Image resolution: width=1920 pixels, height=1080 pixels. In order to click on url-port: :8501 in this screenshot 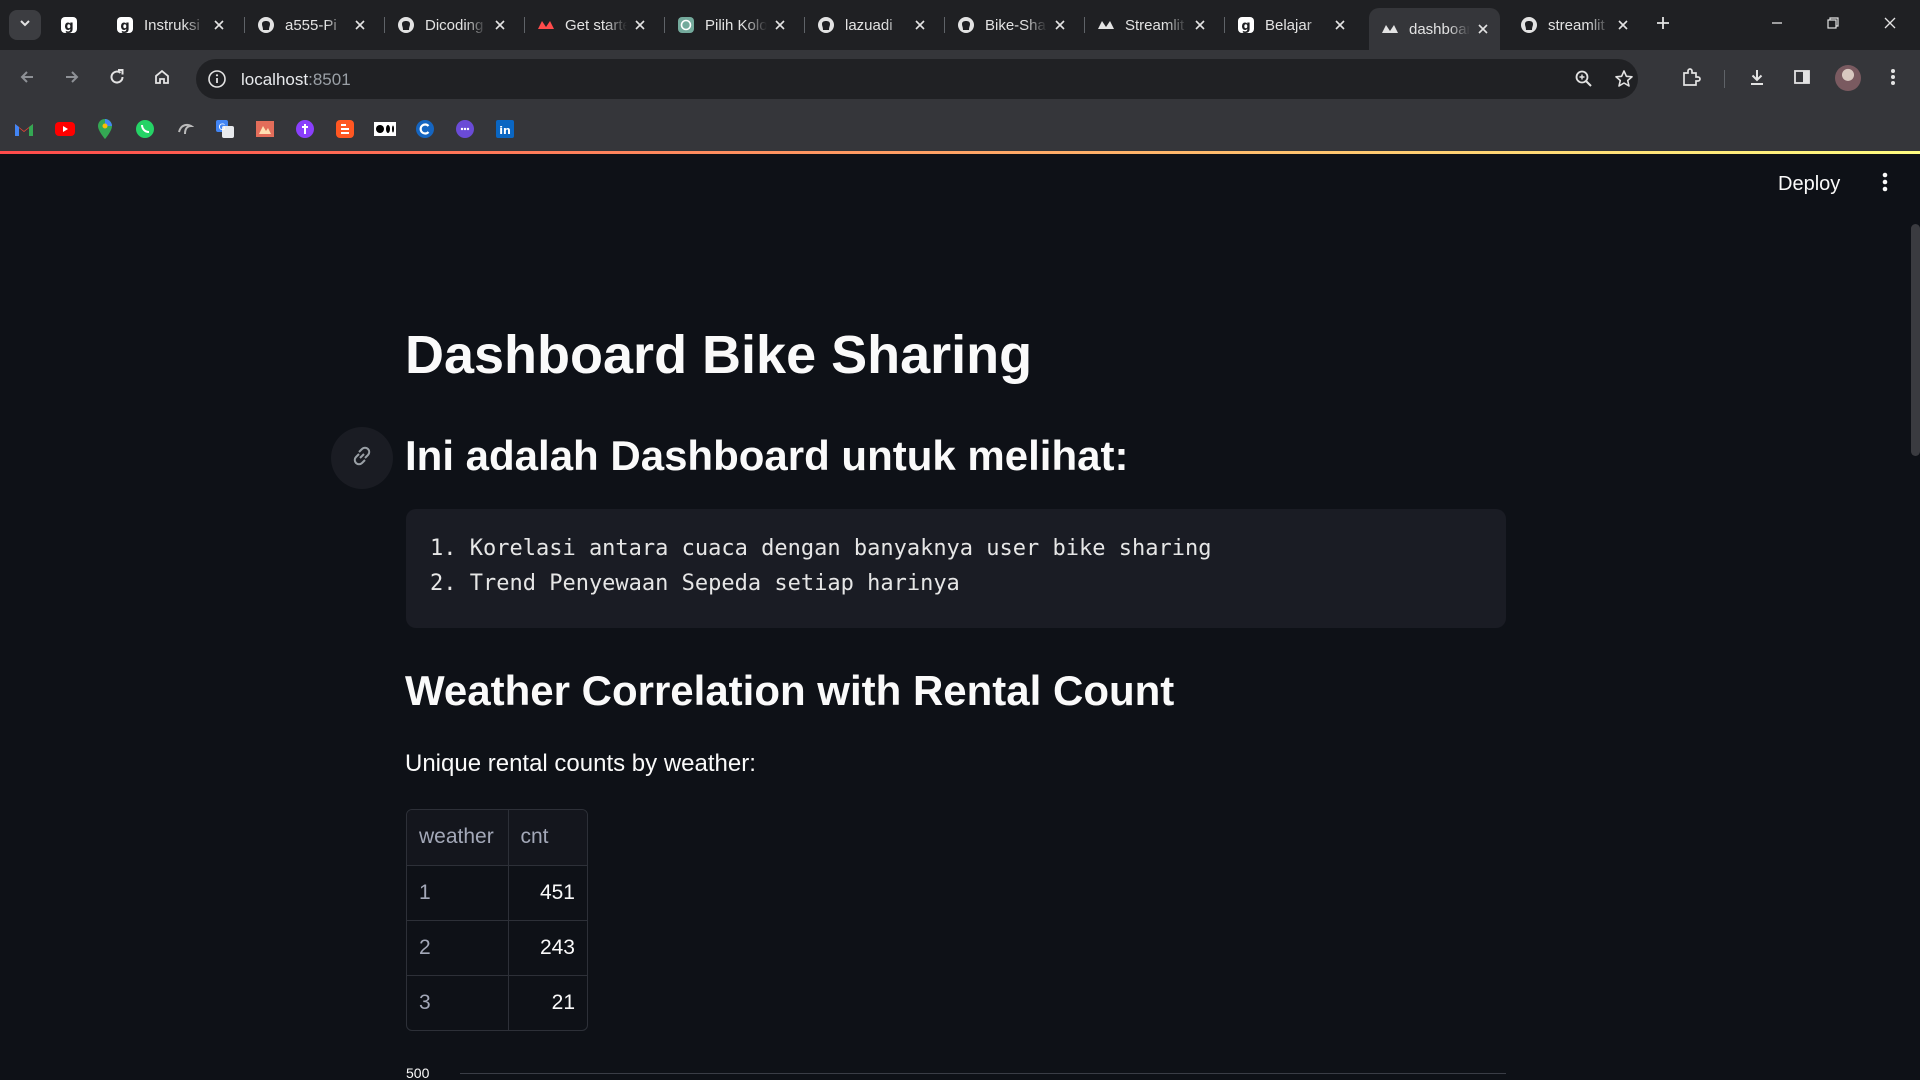, I will do `click(329, 79)`.